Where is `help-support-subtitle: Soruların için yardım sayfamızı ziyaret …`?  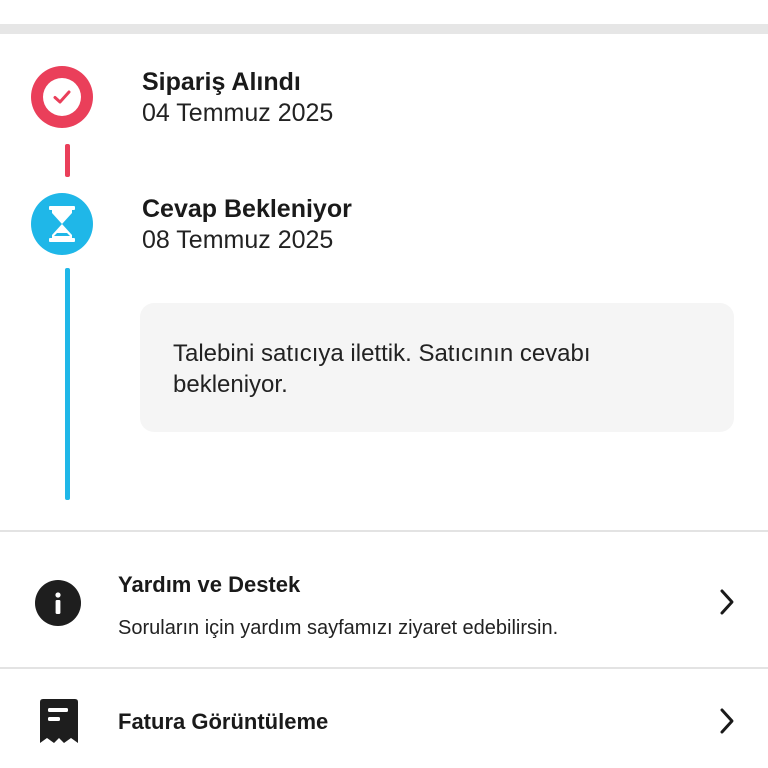
help-support-subtitle: Soruların için yardım sayfamızı ziyaret … is located at coordinates (338, 628).